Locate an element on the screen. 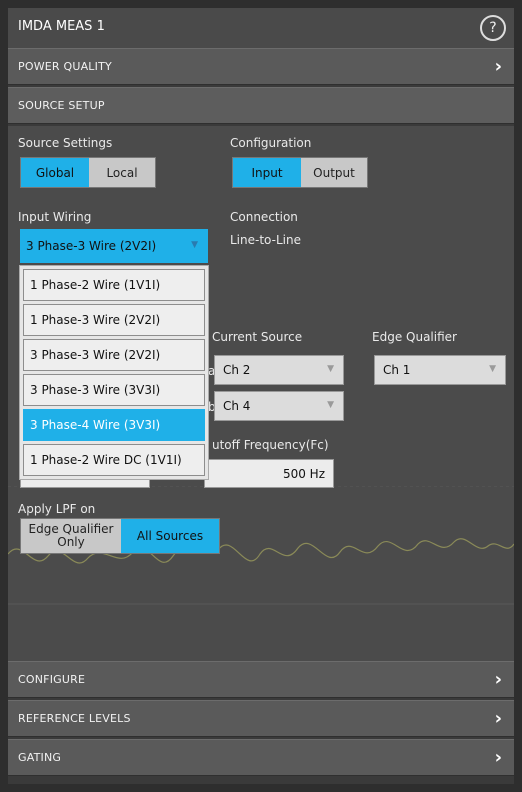  section-power-quality-label: POWER QUALITY is located at coordinates (65, 66).